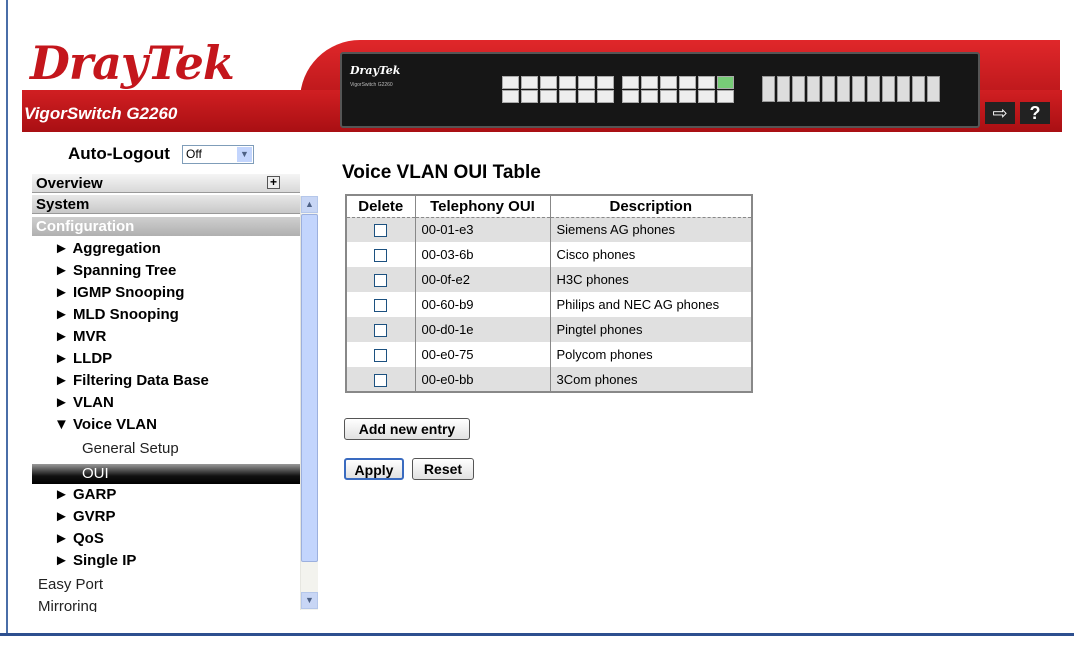 The width and height of the screenshot is (1074, 645). I want to click on menu-item-single-ip: ► Single IP, so click(95, 560).